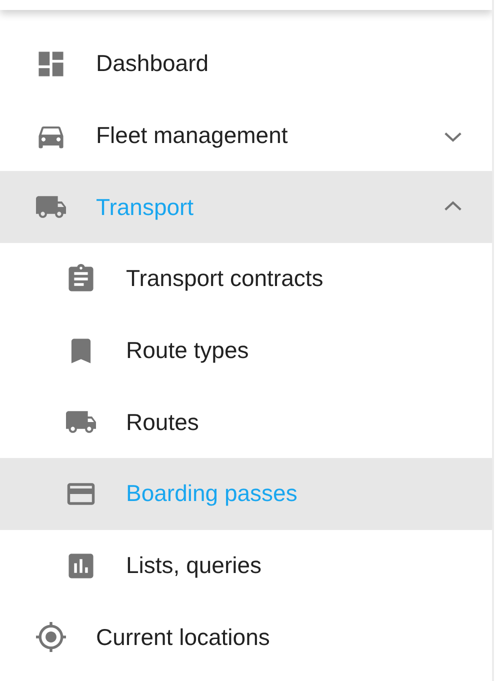 The image size is (500, 681). I want to click on menu-item: Lists, queries, so click(246, 566).